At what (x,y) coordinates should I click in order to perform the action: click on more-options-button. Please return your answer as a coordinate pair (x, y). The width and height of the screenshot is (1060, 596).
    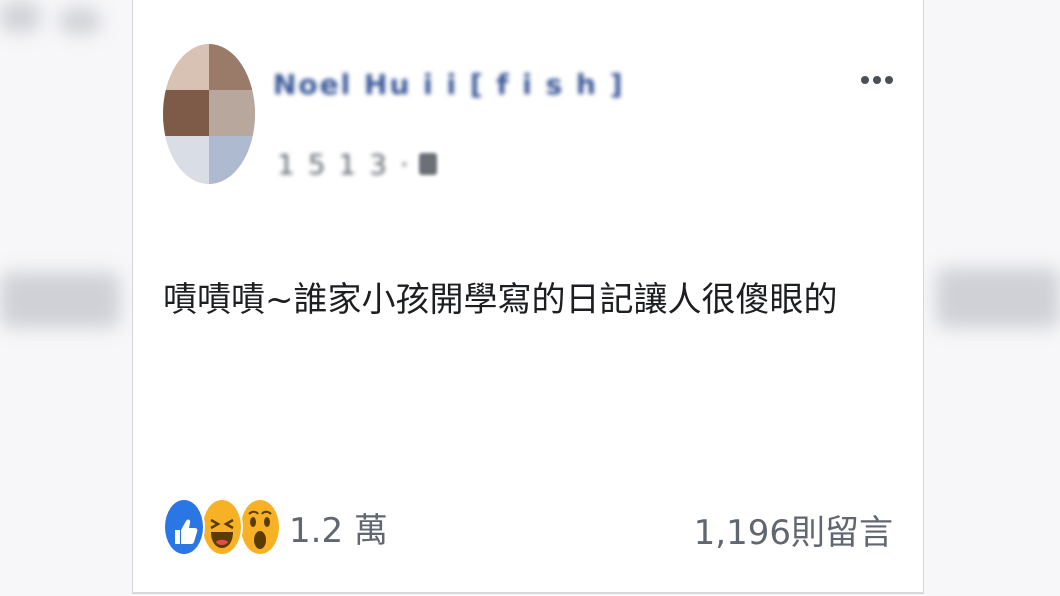
    Looking at the image, I should click on (877, 80).